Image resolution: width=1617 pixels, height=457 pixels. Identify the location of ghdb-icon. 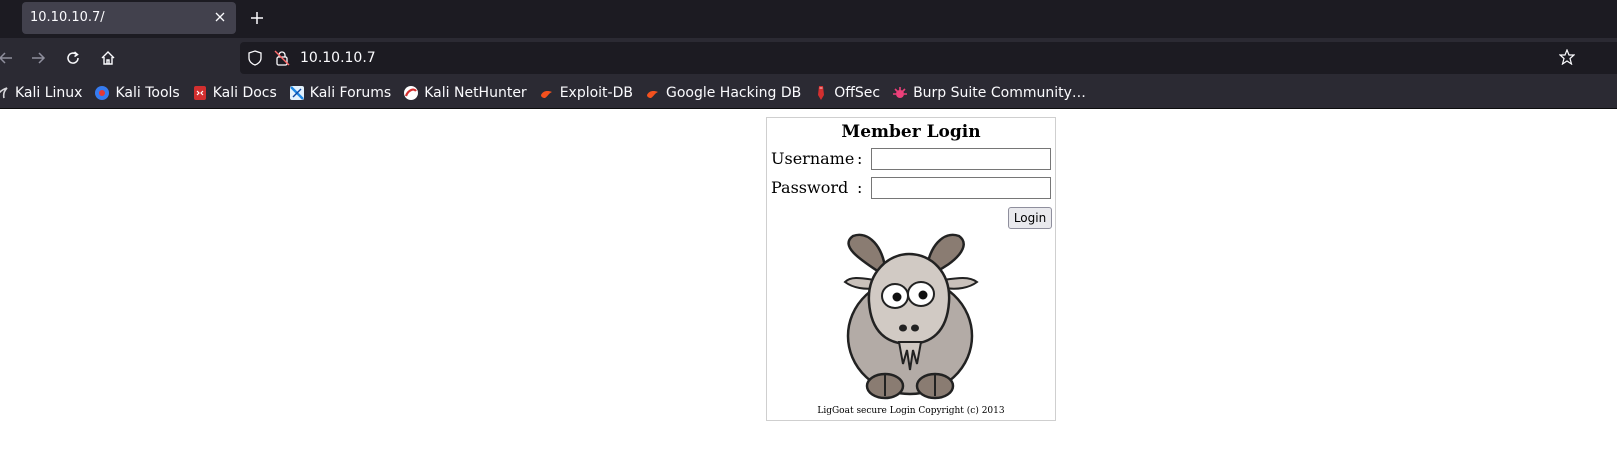
(653, 93).